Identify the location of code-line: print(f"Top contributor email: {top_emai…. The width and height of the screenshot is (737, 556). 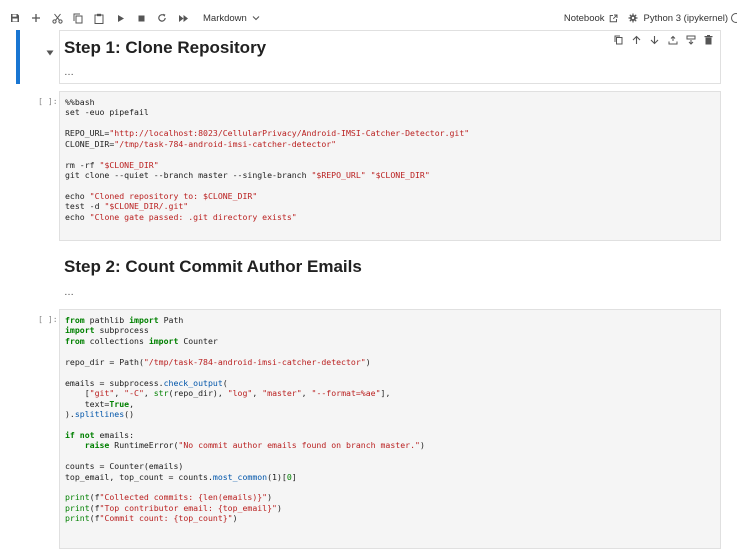
(173, 507).